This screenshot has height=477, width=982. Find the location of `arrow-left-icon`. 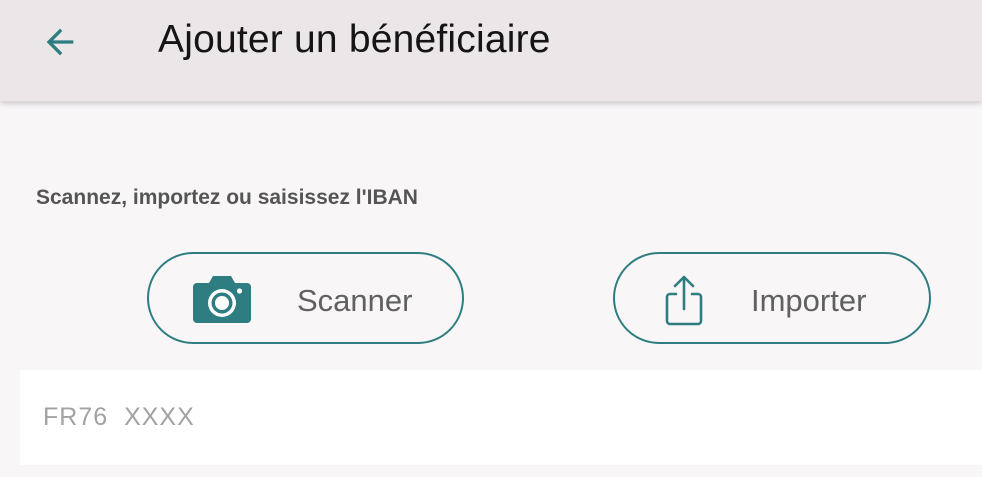

arrow-left-icon is located at coordinates (60, 42).